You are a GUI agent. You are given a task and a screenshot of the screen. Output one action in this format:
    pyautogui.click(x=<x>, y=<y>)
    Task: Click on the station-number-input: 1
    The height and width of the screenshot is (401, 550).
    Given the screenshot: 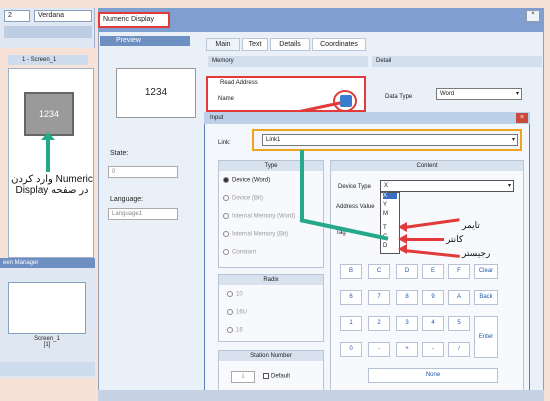 What is the action you would take?
    pyautogui.click(x=243, y=377)
    